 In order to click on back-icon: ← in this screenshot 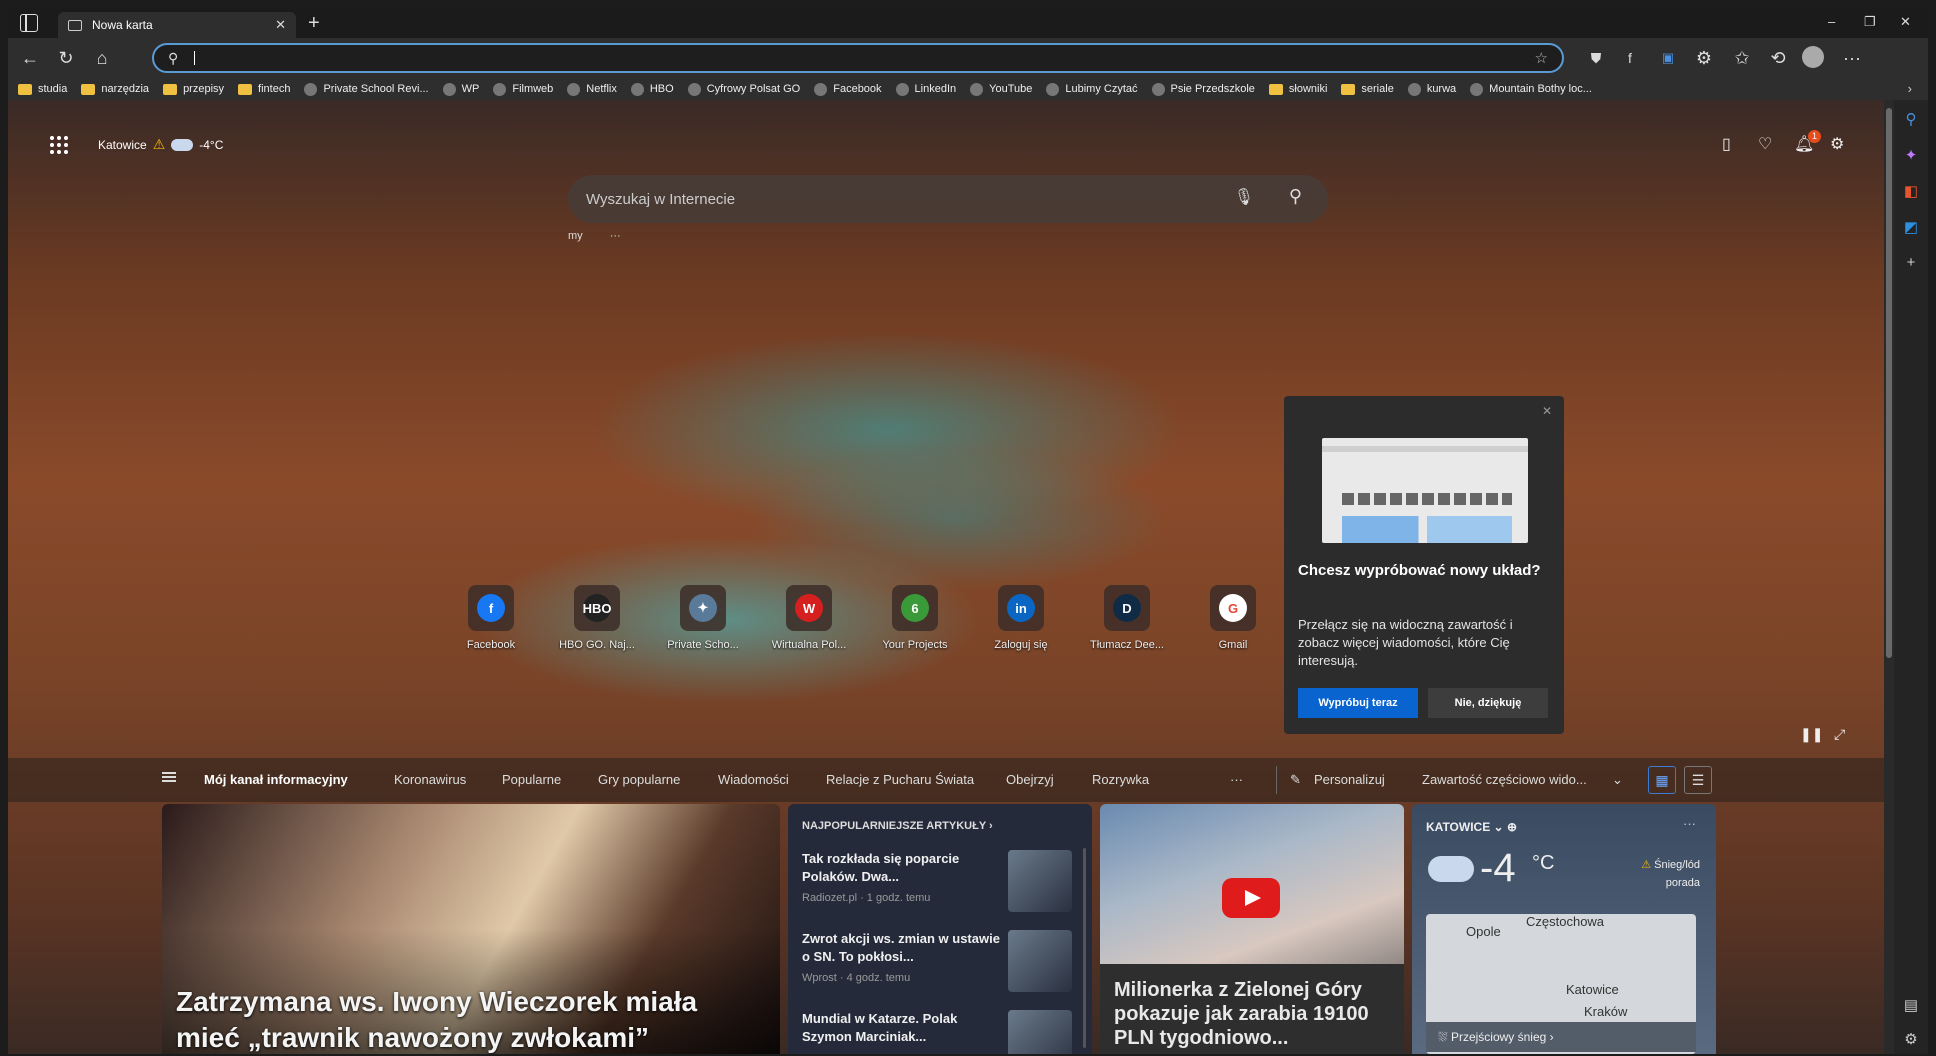, I will do `click(30, 58)`.